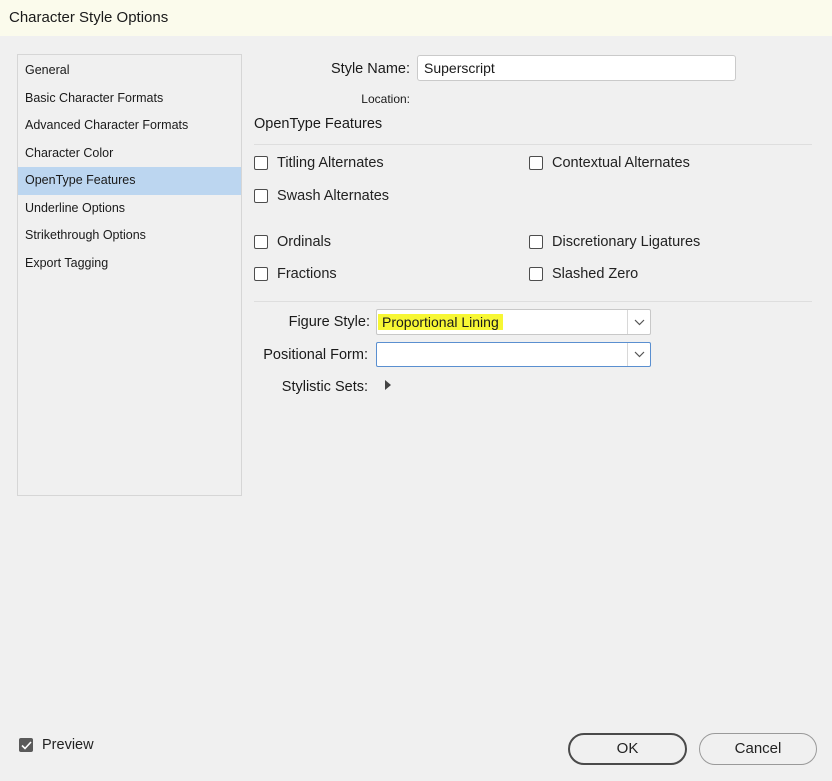 Image resolution: width=832 pixels, height=781 pixels. What do you see at coordinates (533, 301) in the screenshot?
I see `options-divider` at bounding box center [533, 301].